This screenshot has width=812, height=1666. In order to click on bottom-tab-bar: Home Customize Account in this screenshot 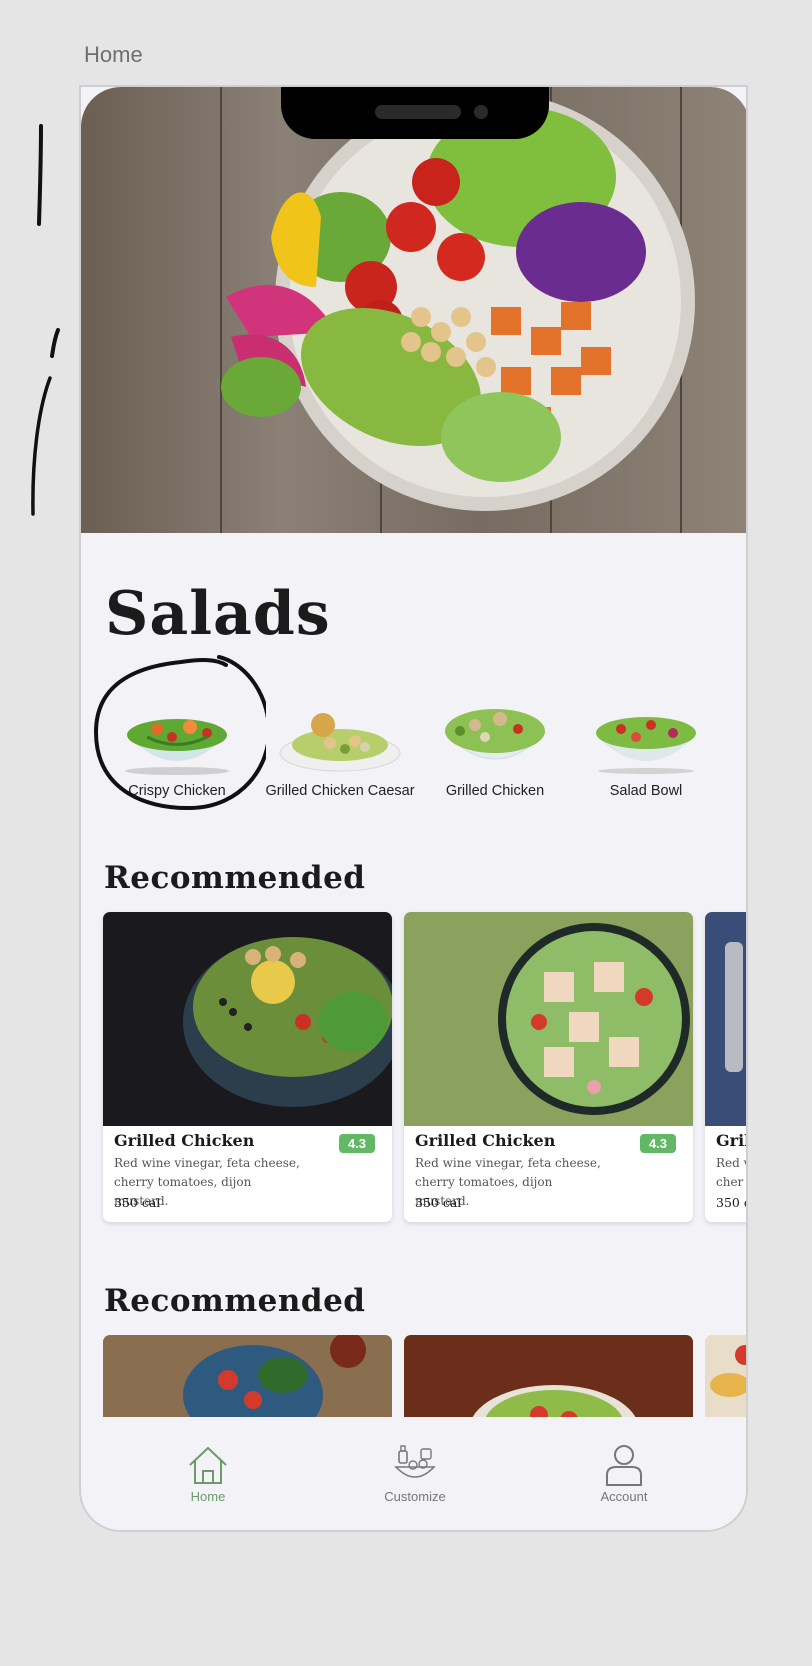, I will do `click(413, 1473)`.